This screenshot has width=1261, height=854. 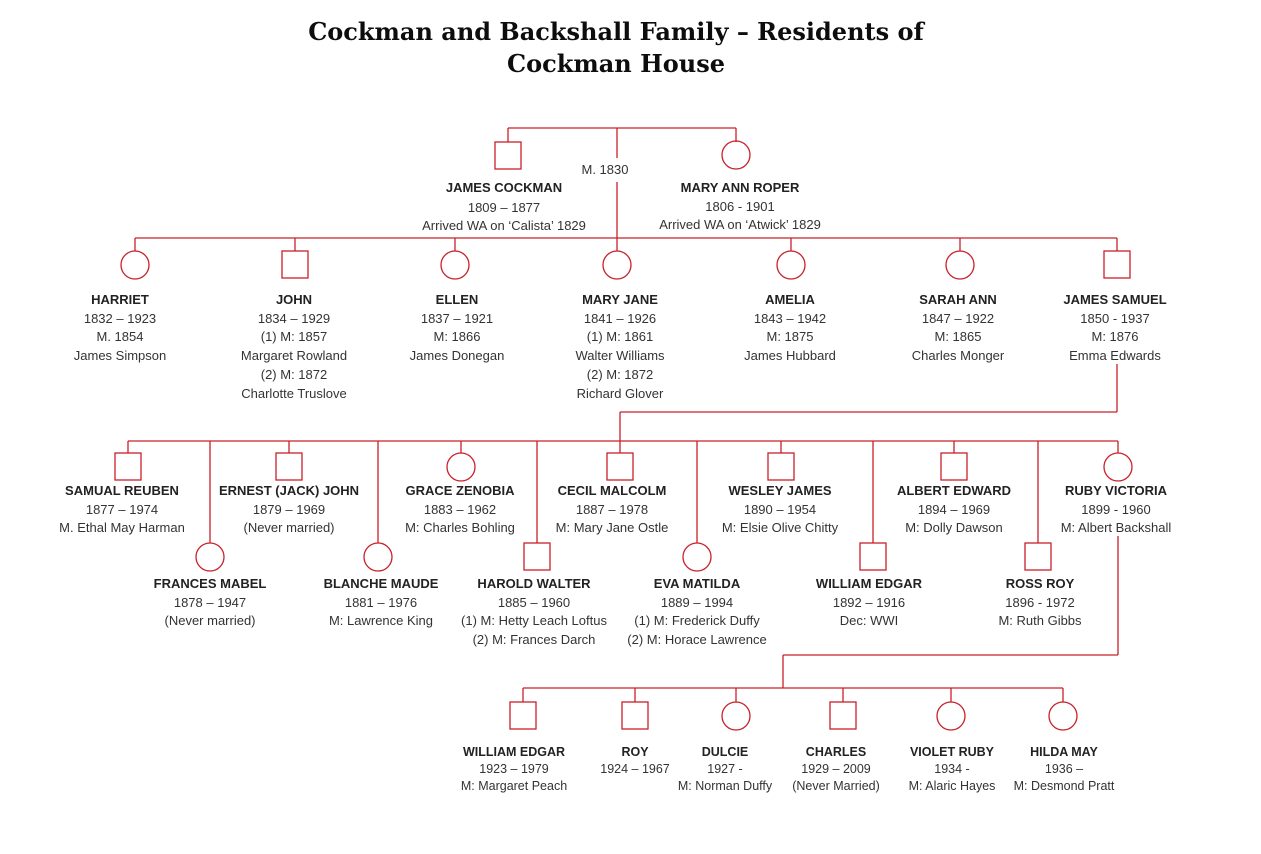 I want to click on person-name: JAMES COCKMAN, so click(x=504, y=187).